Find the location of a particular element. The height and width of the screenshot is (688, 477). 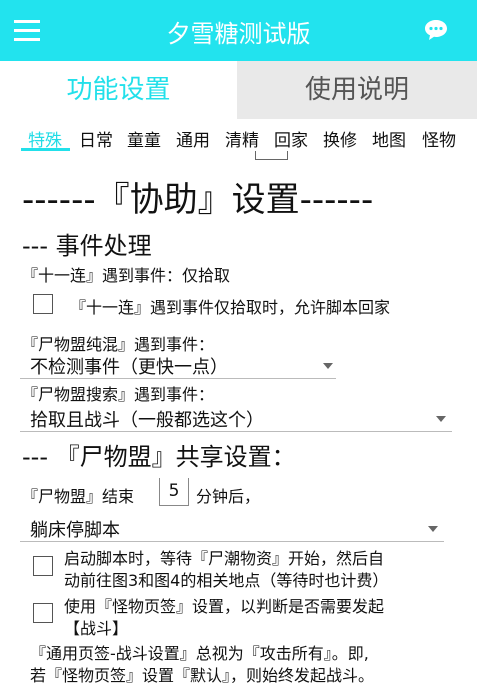

end-suffix-label: 分钟后， is located at coordinates (228, 496).